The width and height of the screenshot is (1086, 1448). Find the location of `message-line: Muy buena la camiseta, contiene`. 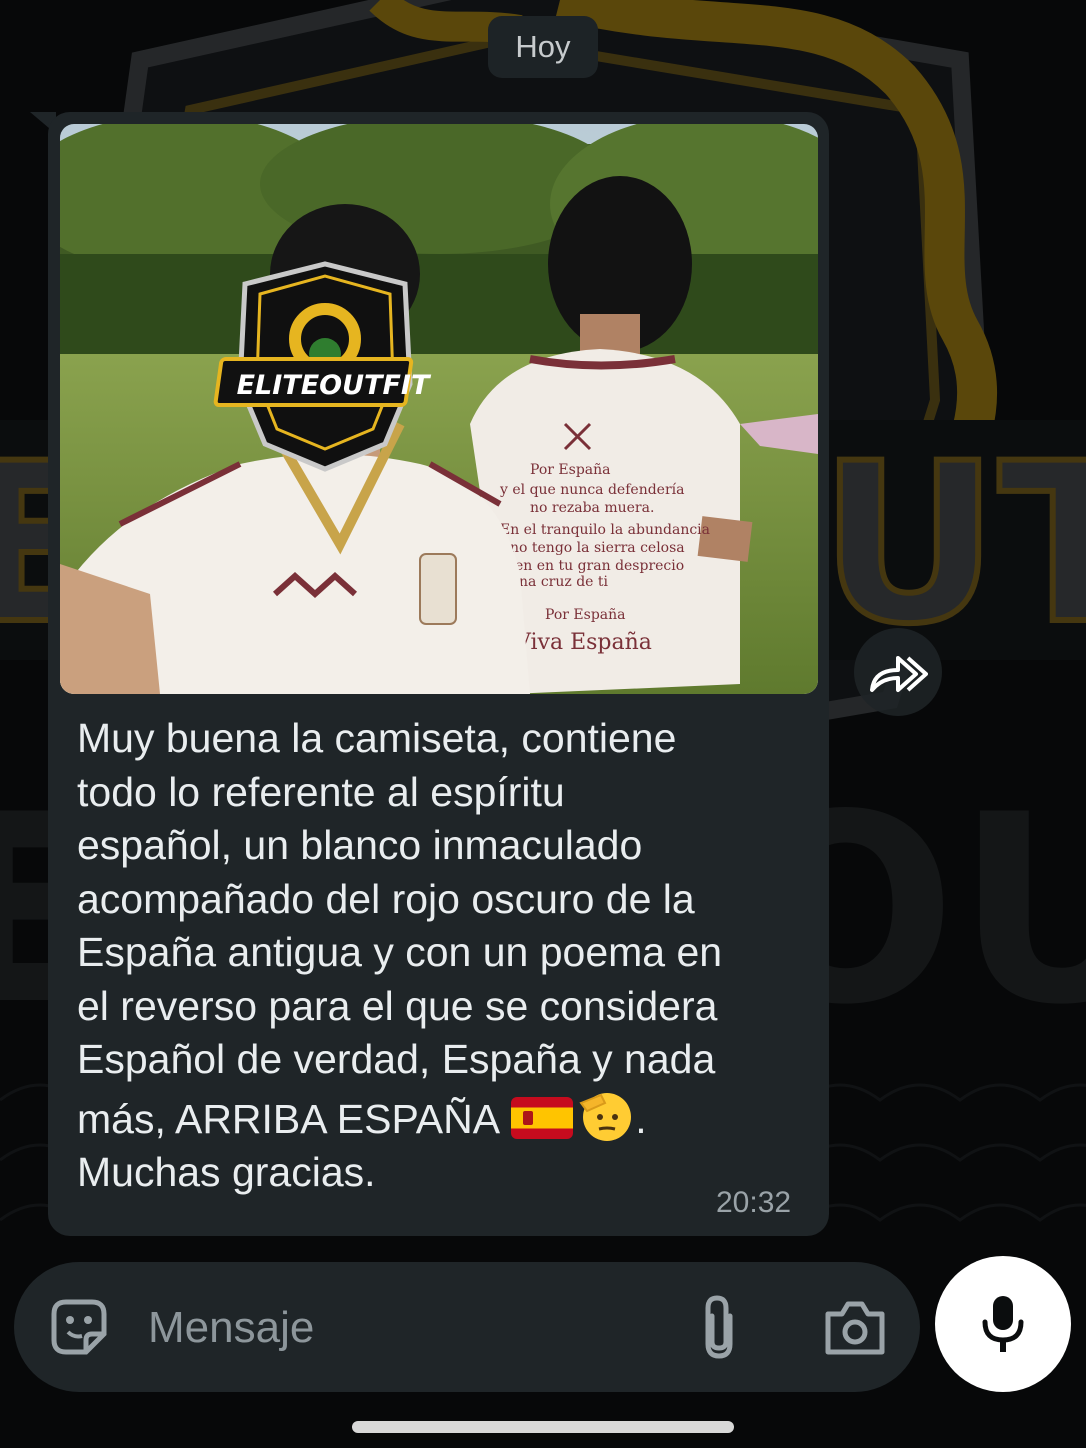

message-line: Muy buena la camiseta, contiene is located at coordinates (377, 738).